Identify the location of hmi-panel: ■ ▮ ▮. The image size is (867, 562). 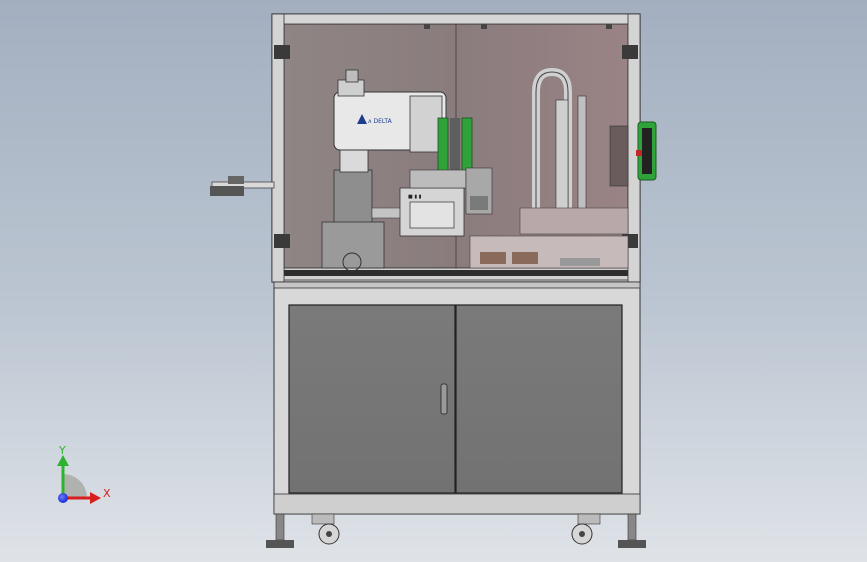
(433, 203).